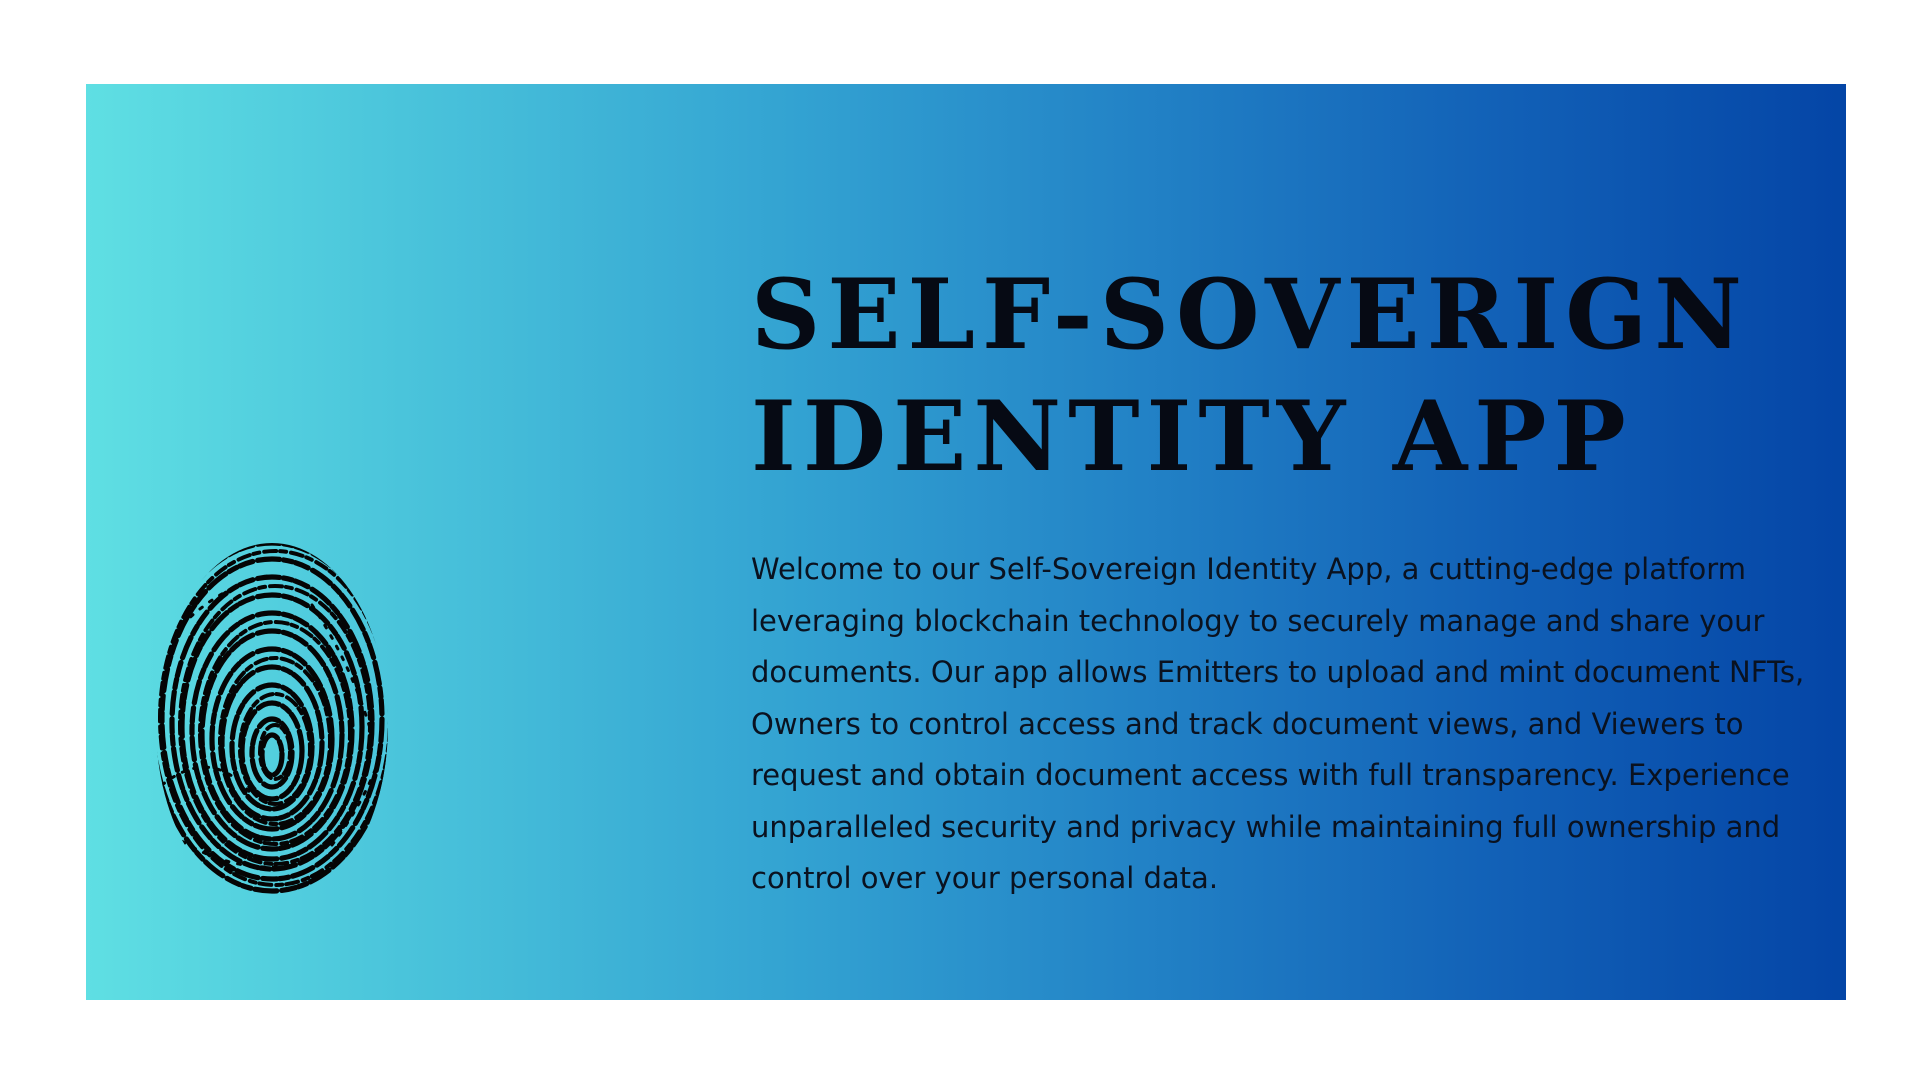 Image resolution: width=1920 pixels, height=1080 pixels. What do you see at coordinates (1250, 314) in the screenshot?
I see `title-line-1: SELF-SOVERIGN` at bounding box center [1250, 314].